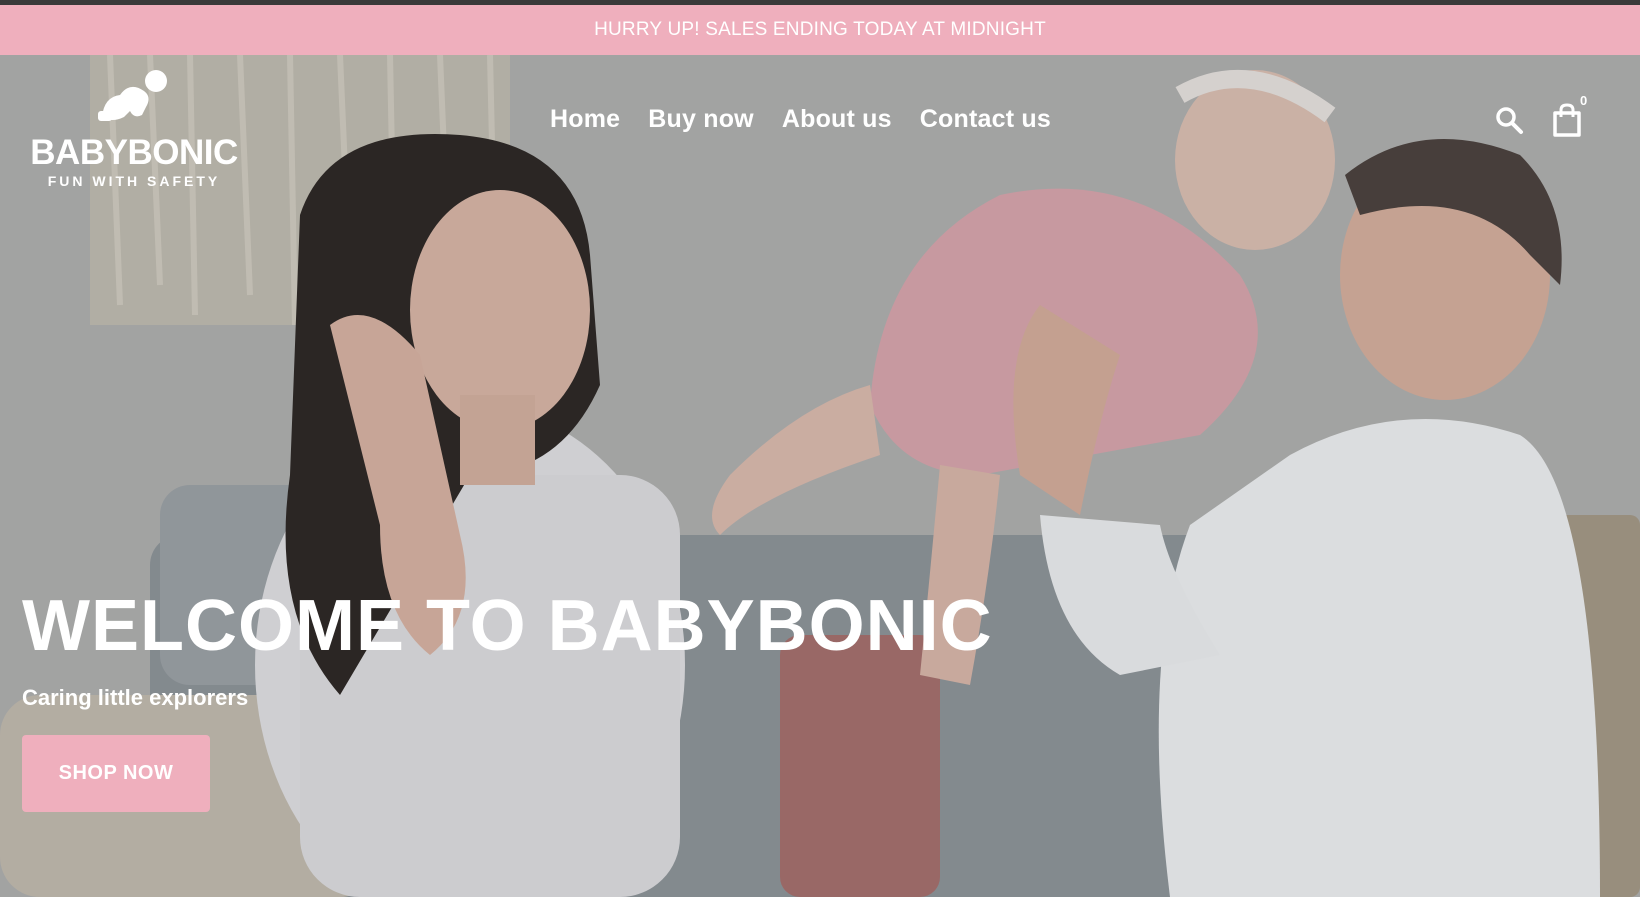 The height and width of the screenshot is (924, 1640). Describe the element at coordinates (507, 626) in the screenshot. I see `hero-title: WELCOME TO BABYBONIC` at that location.